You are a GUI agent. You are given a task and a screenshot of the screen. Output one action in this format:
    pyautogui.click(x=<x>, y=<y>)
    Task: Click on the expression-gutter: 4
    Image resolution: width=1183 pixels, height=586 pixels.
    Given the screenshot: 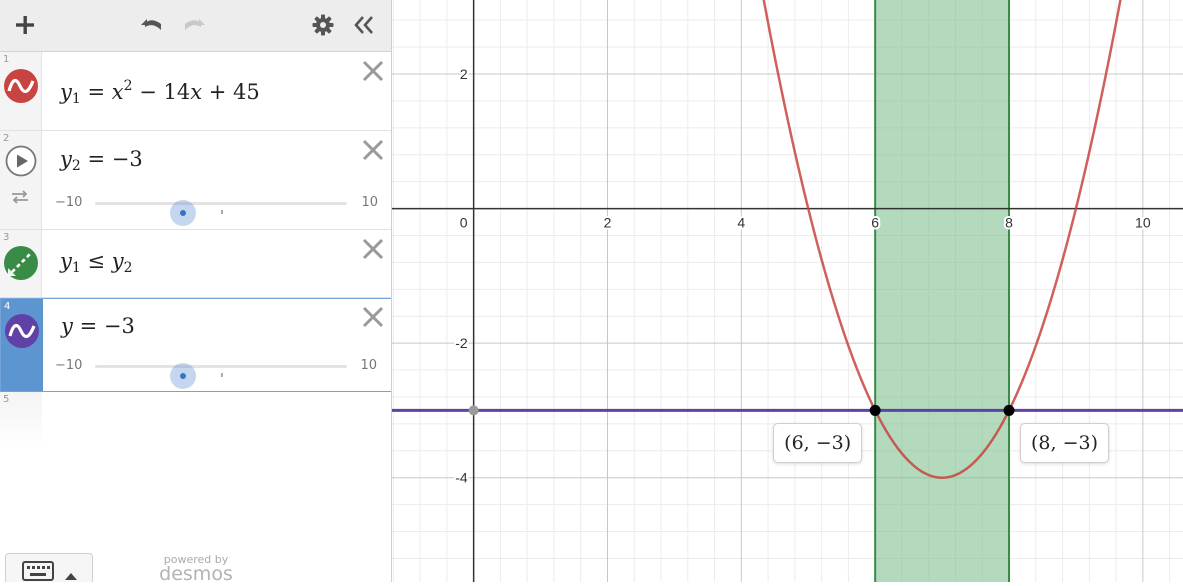 What is the action you would take?
    pyautogui.click(x=22, y=345)
    